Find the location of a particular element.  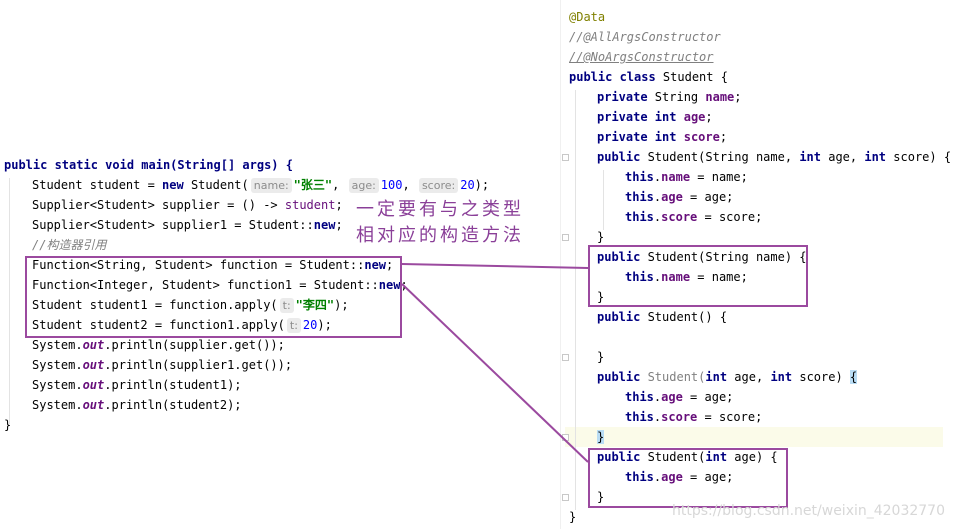

current-line-highlight is located at coordinates (754, 437).